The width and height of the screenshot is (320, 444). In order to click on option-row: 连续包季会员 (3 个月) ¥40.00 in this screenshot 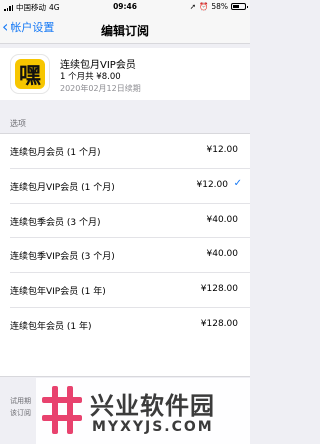, I will do `click(125, 221)`.